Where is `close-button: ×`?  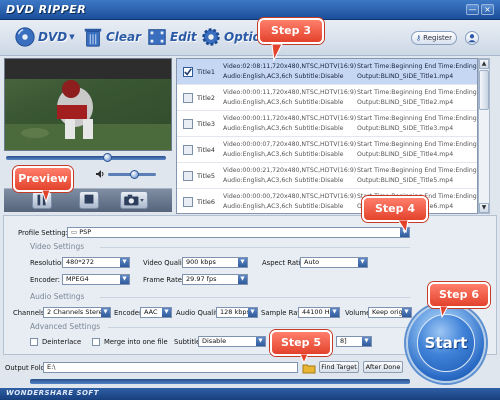 close-button: × is located at coordinates (487, 9).